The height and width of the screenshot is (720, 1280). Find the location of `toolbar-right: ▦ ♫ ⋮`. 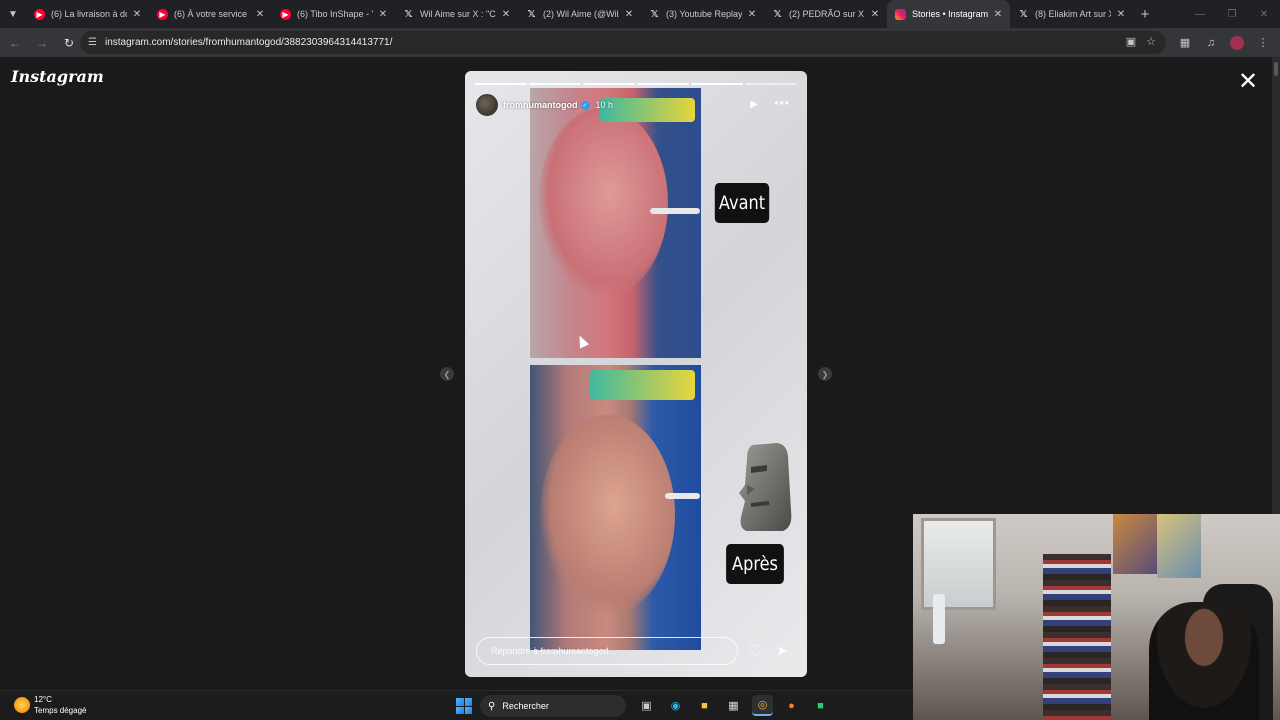

toolbar-right: ▦ ♫ ⋮ is located at coordinates (1224, 42).